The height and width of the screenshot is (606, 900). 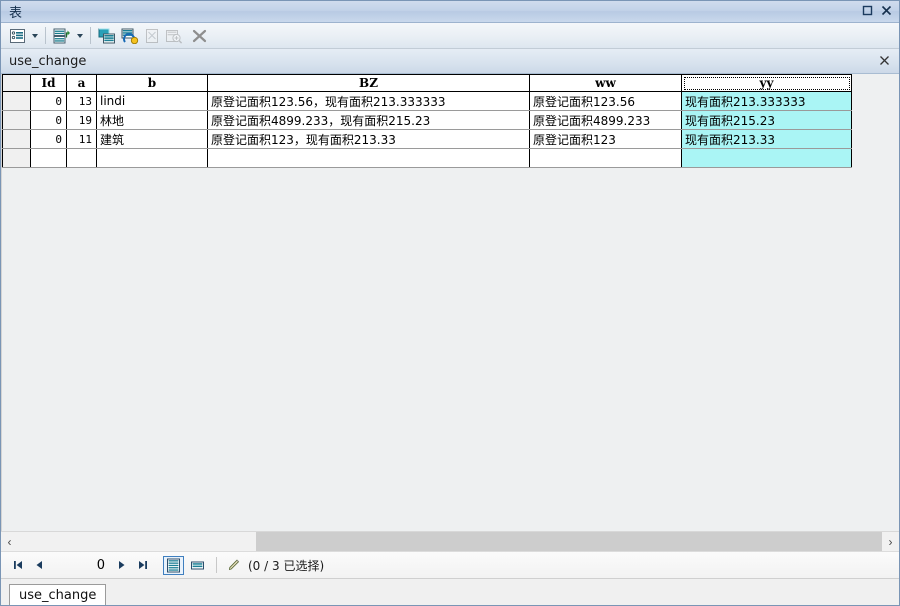 I want to click on first-record-icon, so click(x=18, y=565).